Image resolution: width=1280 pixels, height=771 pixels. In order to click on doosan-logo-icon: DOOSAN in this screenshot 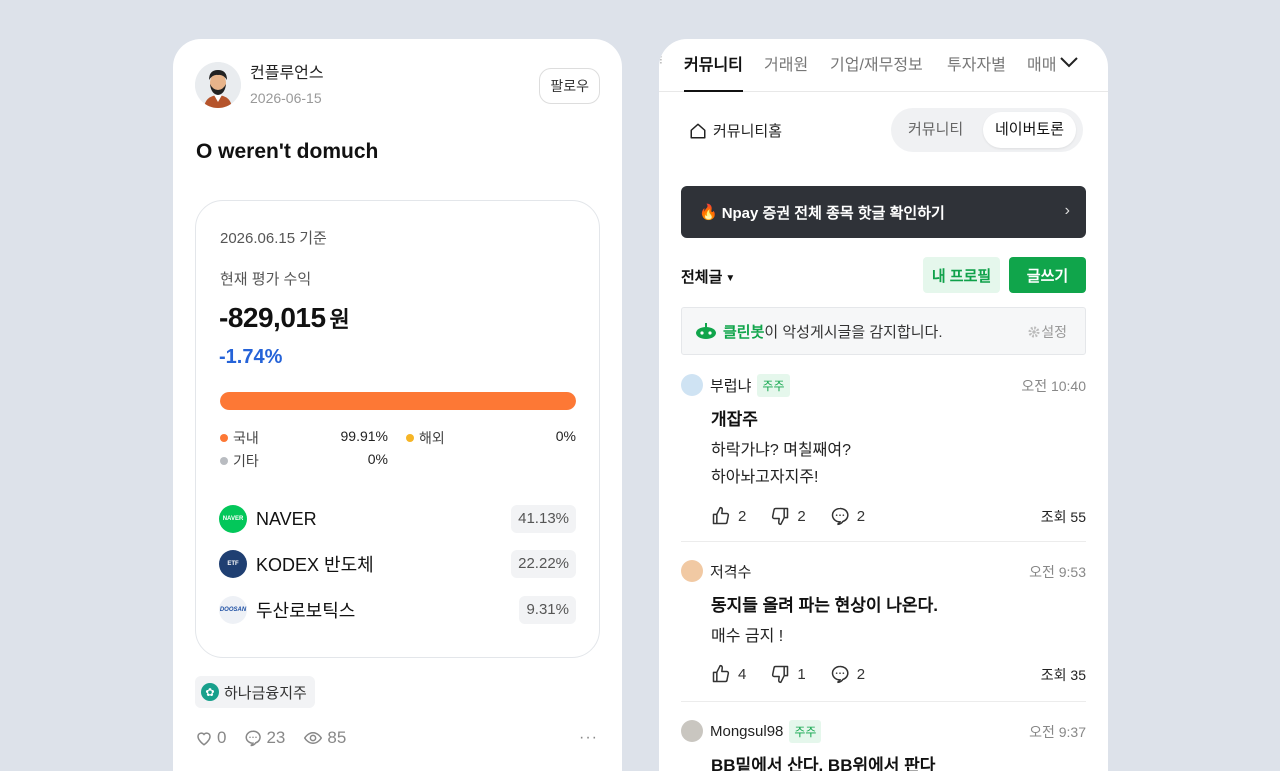, I will do `click(233, 610)`.